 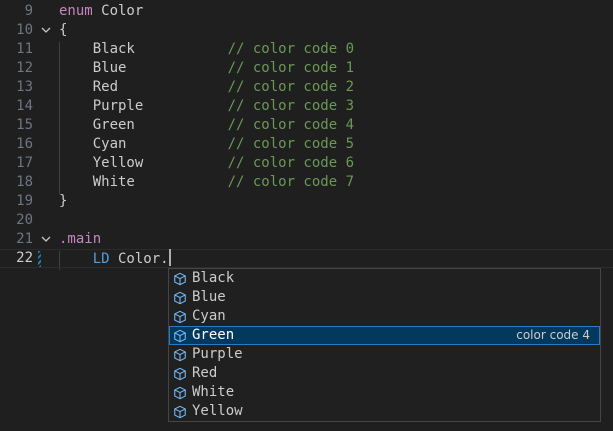 I want to click on suggestion-item-red: Red, so click(x=384, y=373).